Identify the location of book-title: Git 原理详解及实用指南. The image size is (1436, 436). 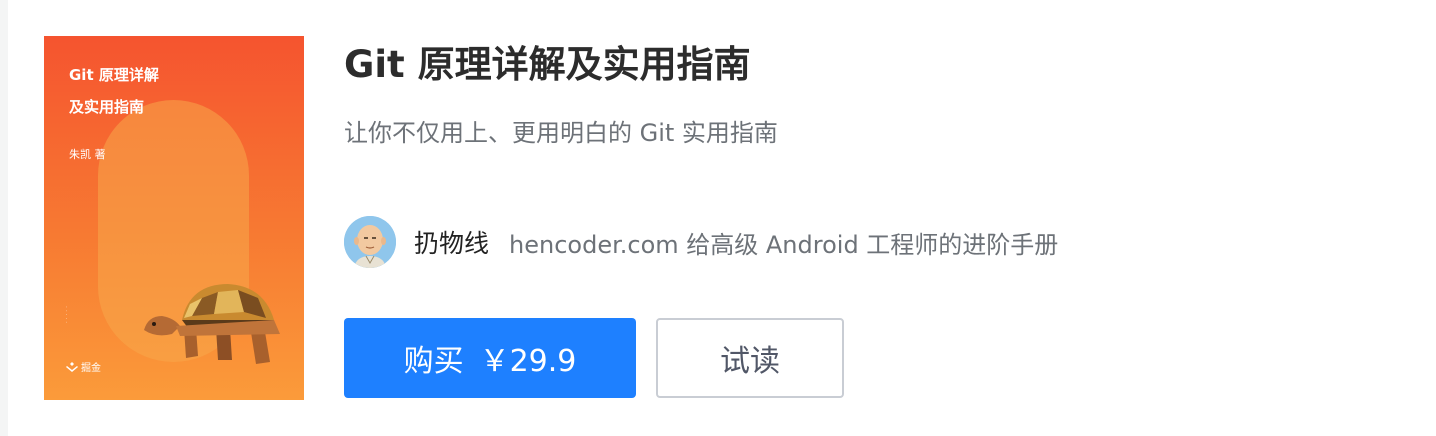
(547, 65).